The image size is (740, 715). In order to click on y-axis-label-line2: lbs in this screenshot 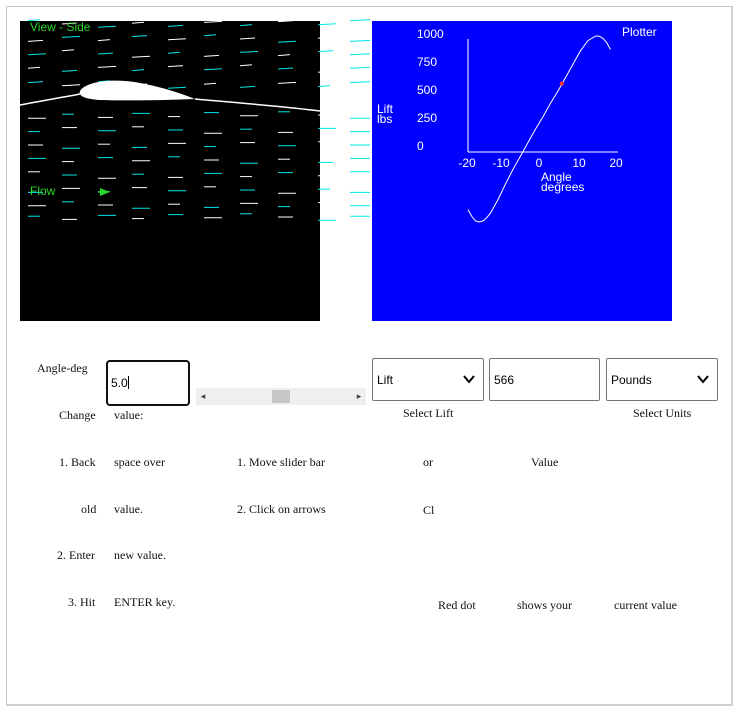, I will do `click(384, 119)`.